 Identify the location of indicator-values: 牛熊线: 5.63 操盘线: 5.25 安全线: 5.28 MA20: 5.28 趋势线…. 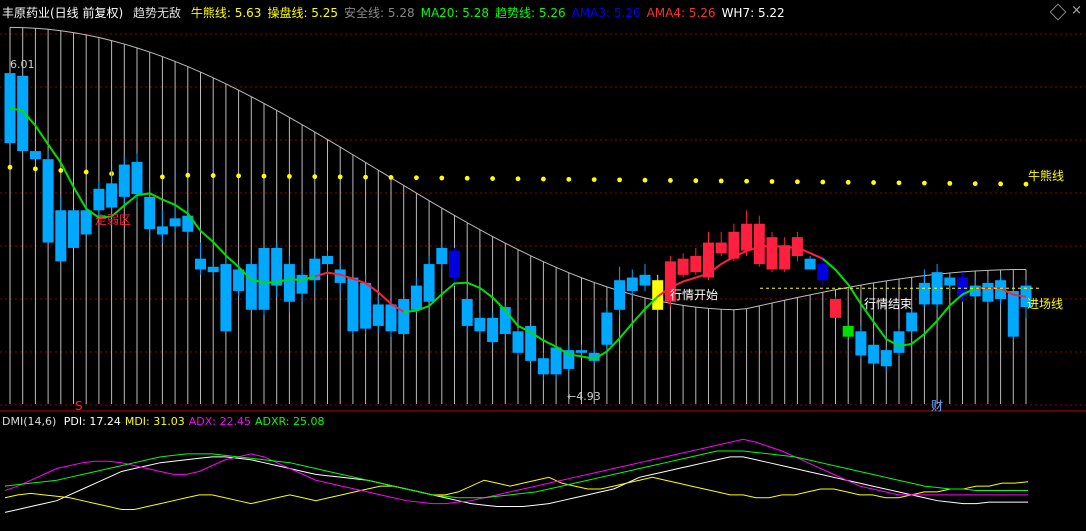
(491, 13).